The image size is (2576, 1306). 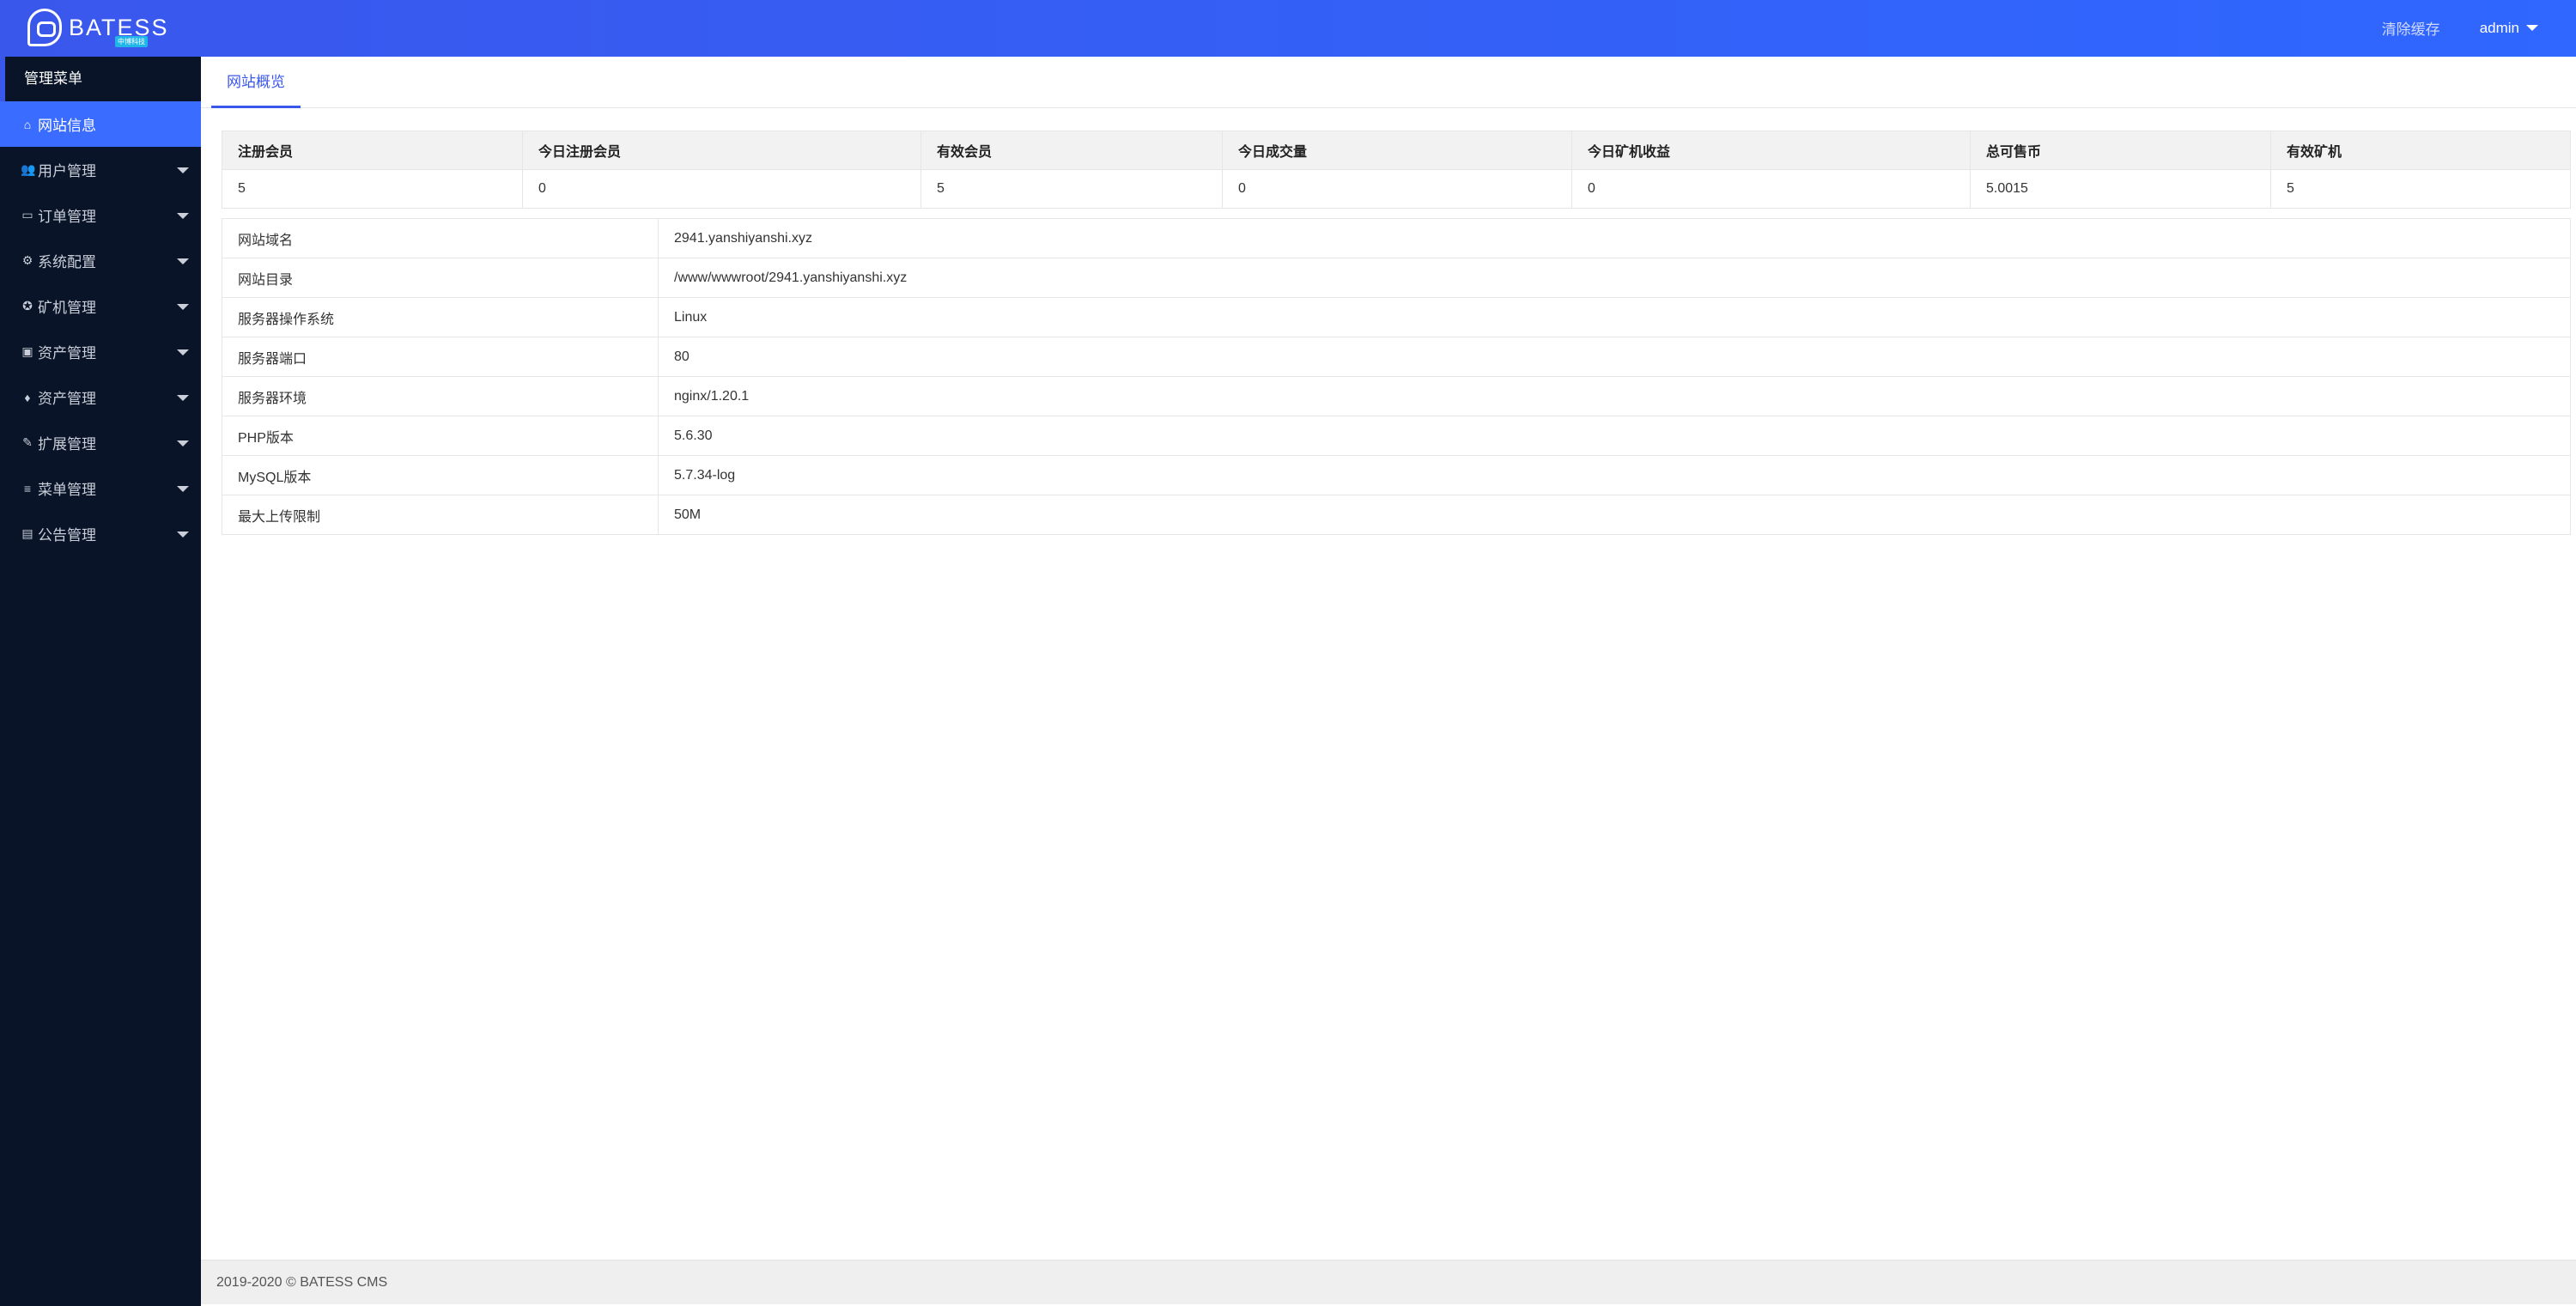 I want to click on sidebar-item-assets-1: ▣ 资产管理, so click(x=101, y=351).